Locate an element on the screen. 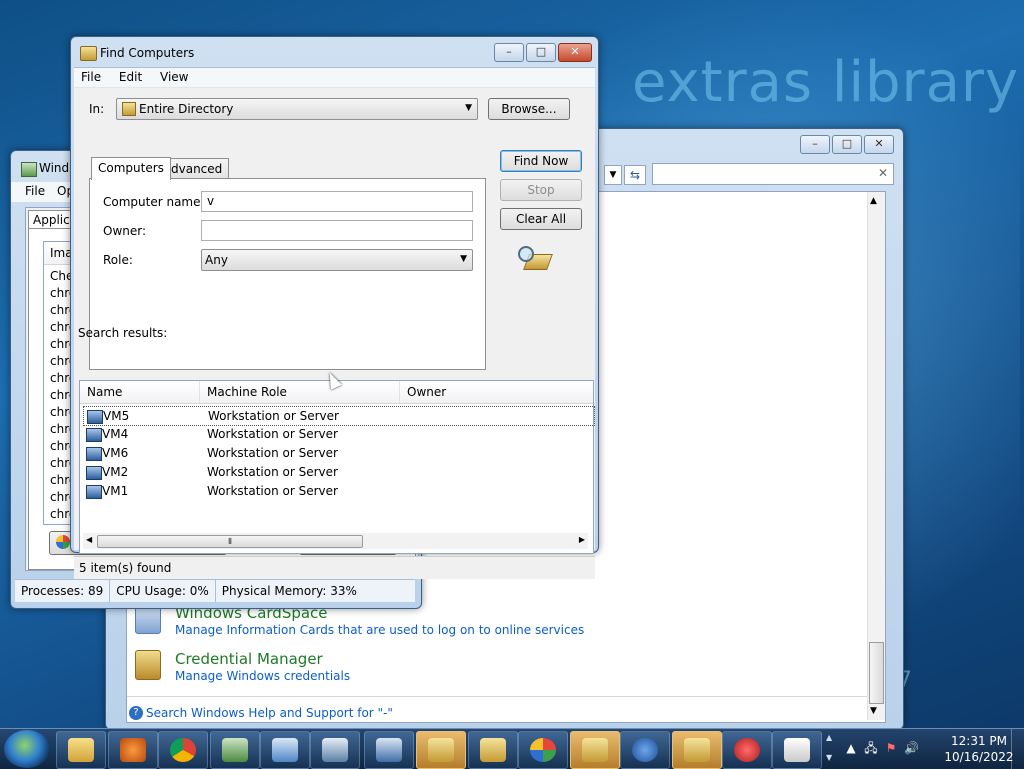 The height and width of the screenshot is (769, 1024). taskbar-button-windows-logo is located at coordinates (543, 750).